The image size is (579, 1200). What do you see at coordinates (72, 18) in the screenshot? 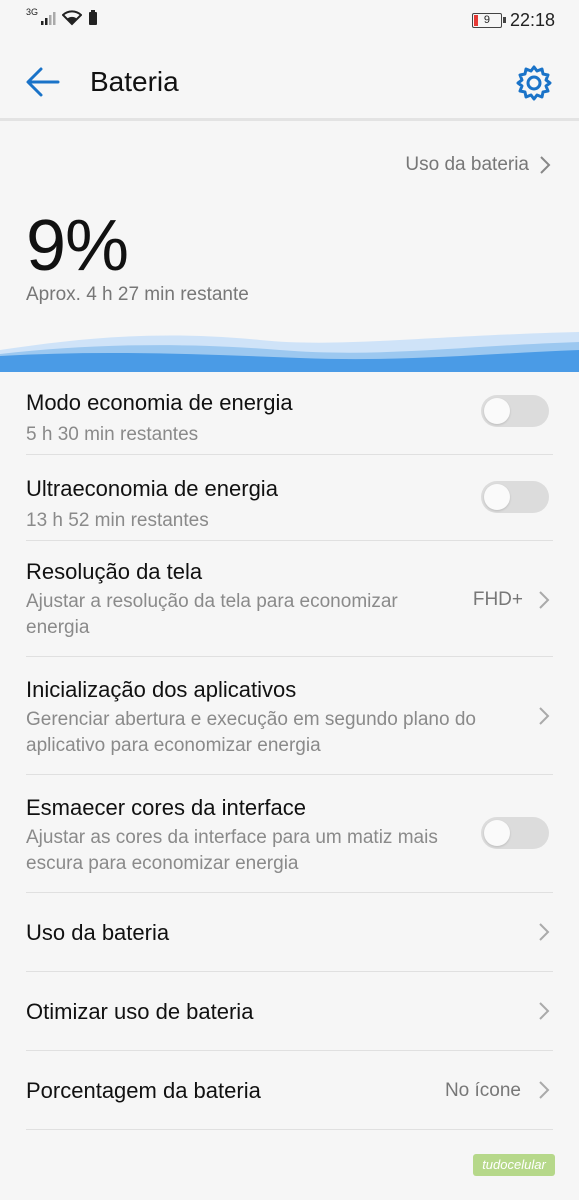
I see `wifi-icon` at bounding box center [72, 18].